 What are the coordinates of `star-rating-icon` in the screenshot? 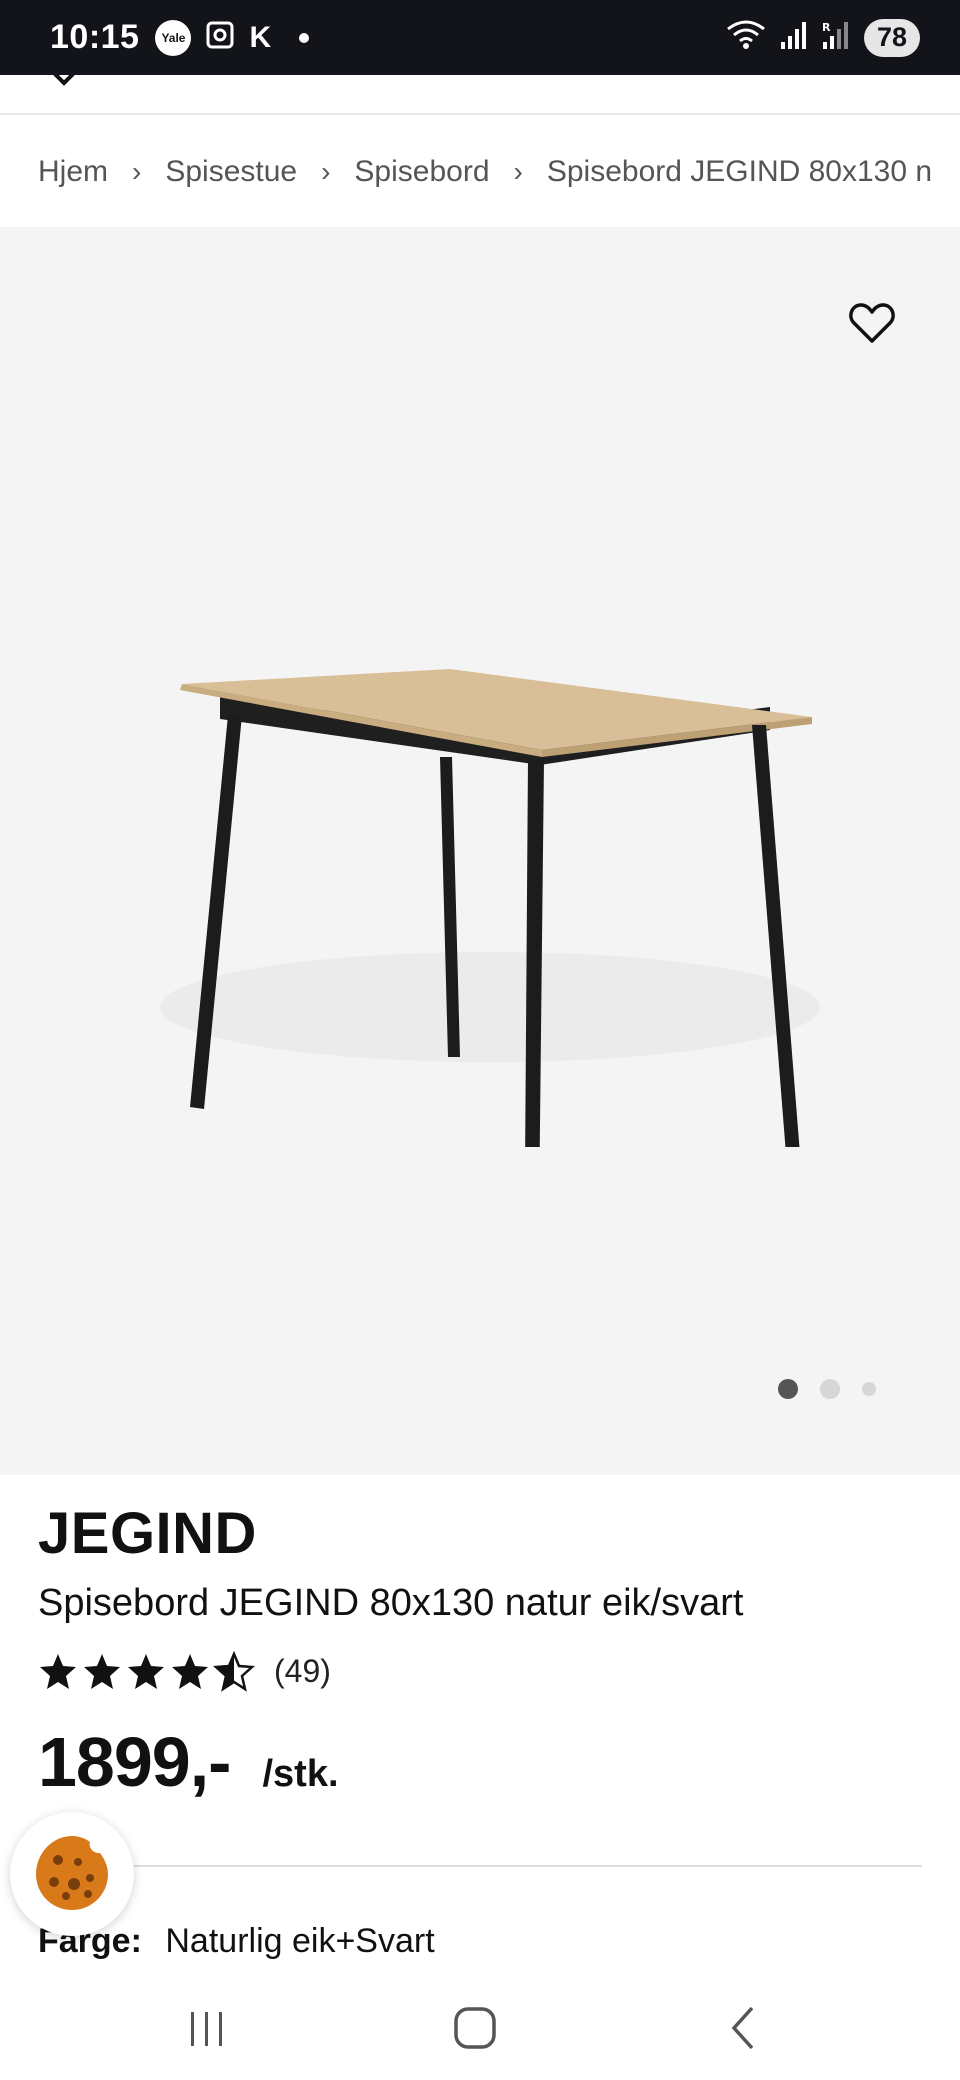 It's located at (147, 1671).